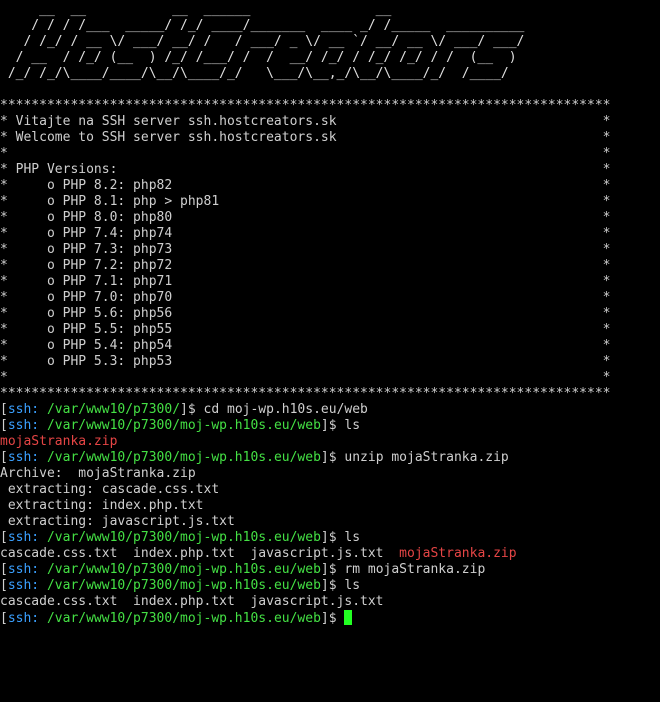 The width and height of the screenshot is (660, 702). Describe the element at coordinates (305, 217) in the screenshot. I see `motd-line: * o PHP 8.0: php80 *` at that location.